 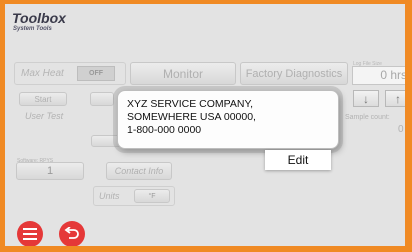 I want to click on units-label: Units, so click(x=109, y=196).